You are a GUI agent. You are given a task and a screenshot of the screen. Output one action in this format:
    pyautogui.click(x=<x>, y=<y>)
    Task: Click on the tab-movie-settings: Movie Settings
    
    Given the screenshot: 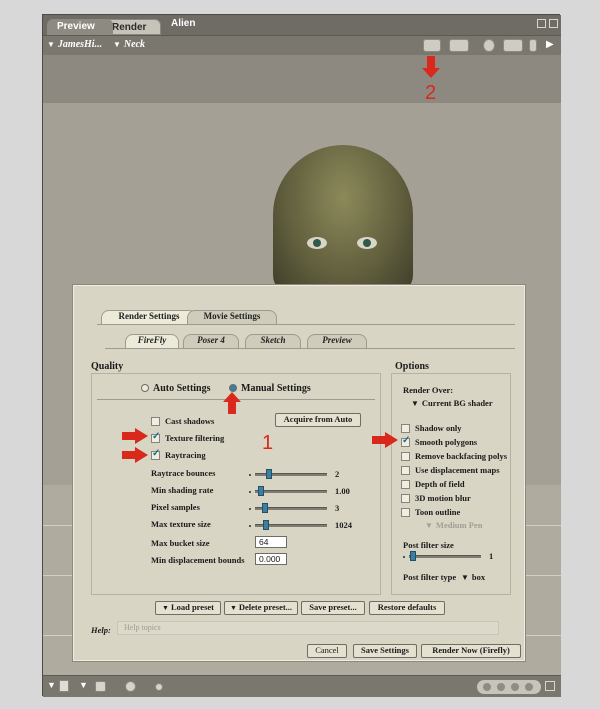 What is the action you would take?
    pyautogui.click(x=232, y=317)
    